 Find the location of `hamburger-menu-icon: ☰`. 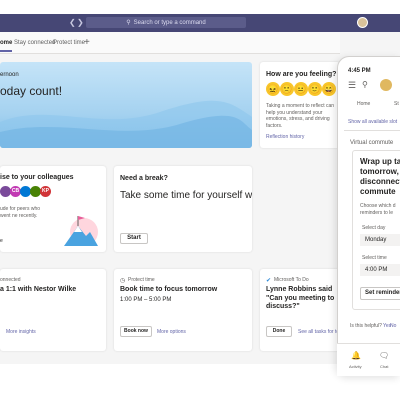

hamburger-menu-icon: ☰ is located at coordinates (352, 85).